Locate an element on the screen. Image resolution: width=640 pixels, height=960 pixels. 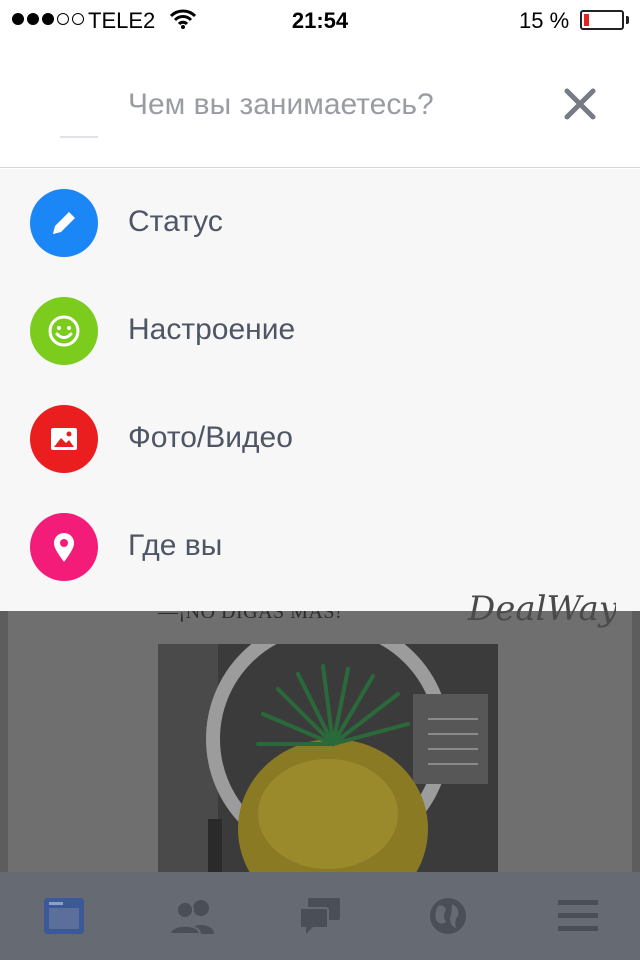
close-button is located at coordinates (580, 104).